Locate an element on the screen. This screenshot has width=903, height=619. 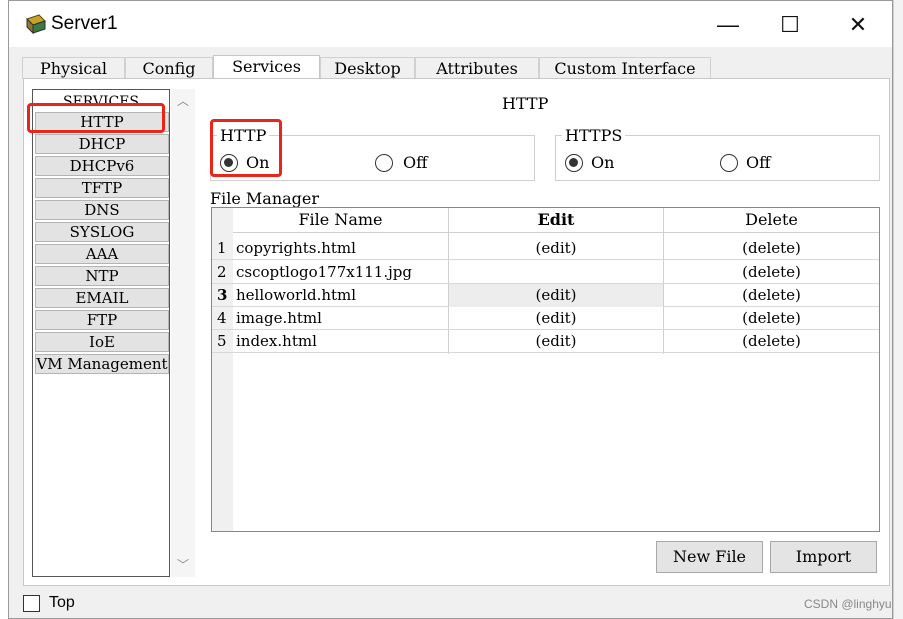
row-number: 5 is located at coordinates (222, 341).